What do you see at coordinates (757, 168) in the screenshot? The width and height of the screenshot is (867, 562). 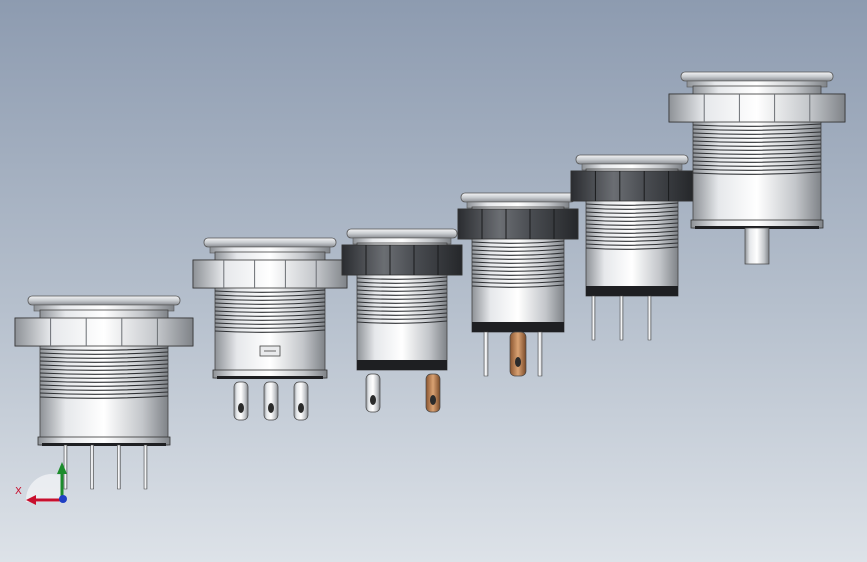 I see `switch-6-large-flange-plunger` at bounding box center [757, 168].